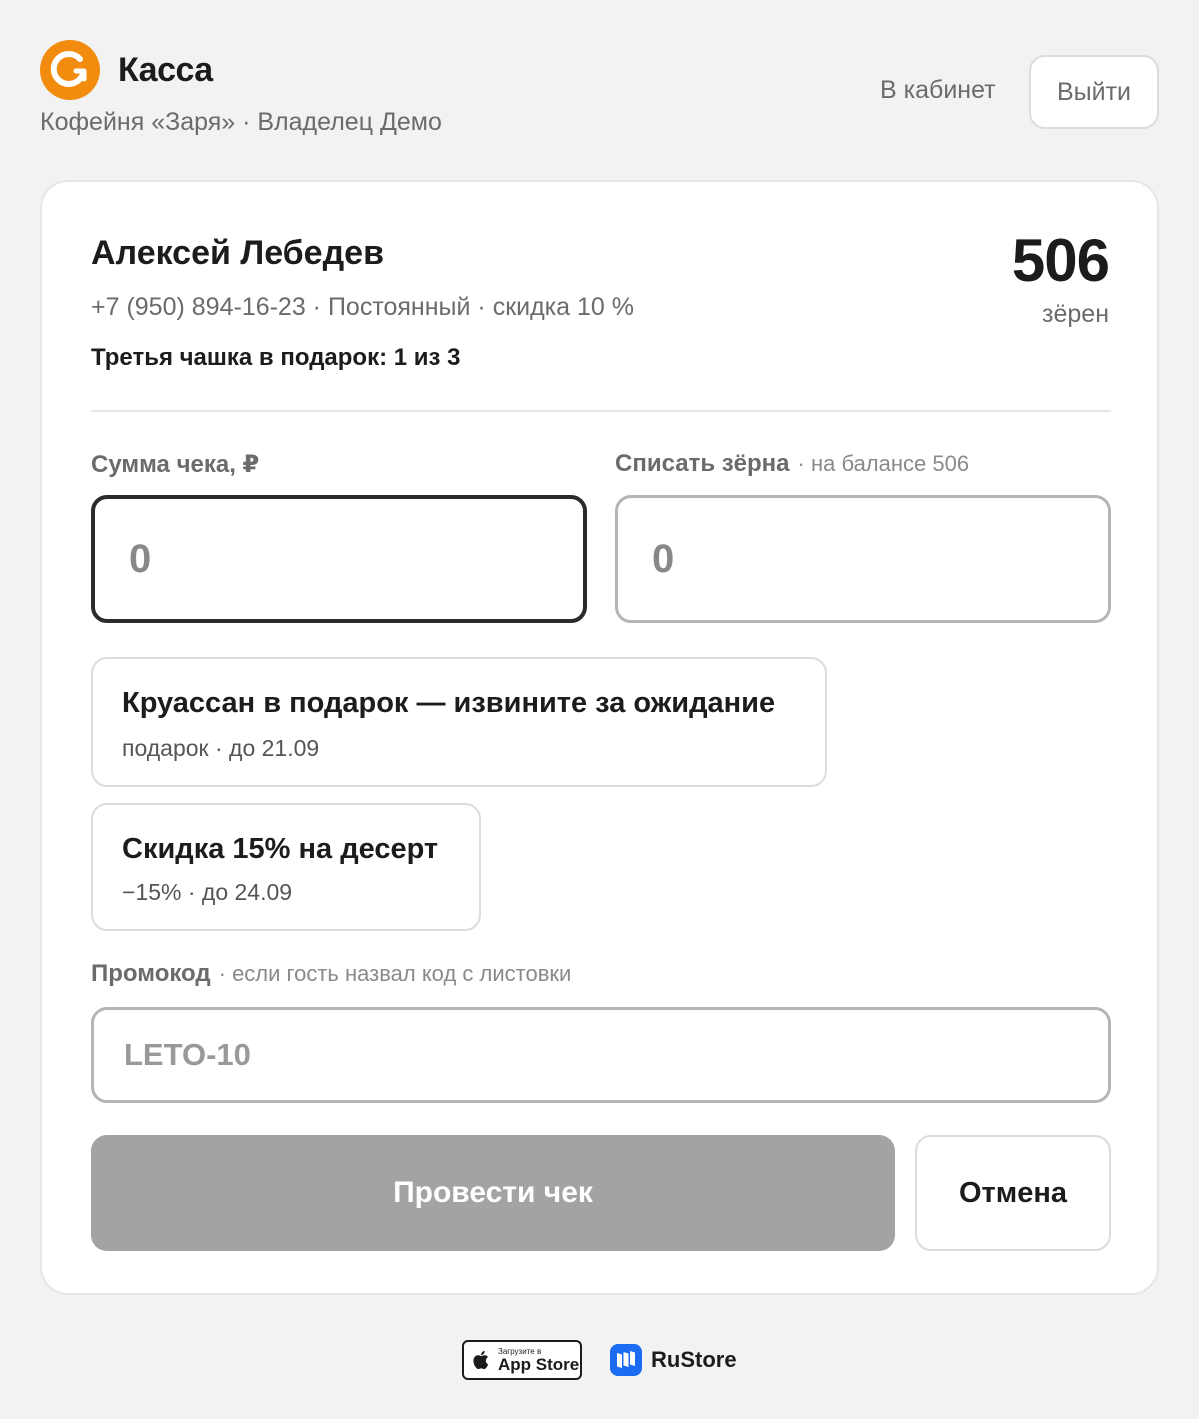 The height and width of the screenshot is (1419, 1199). Describe the element at coordinates (702, 463) in the screenshot. I see `beans-label-text: Списать зёрна` at that location.